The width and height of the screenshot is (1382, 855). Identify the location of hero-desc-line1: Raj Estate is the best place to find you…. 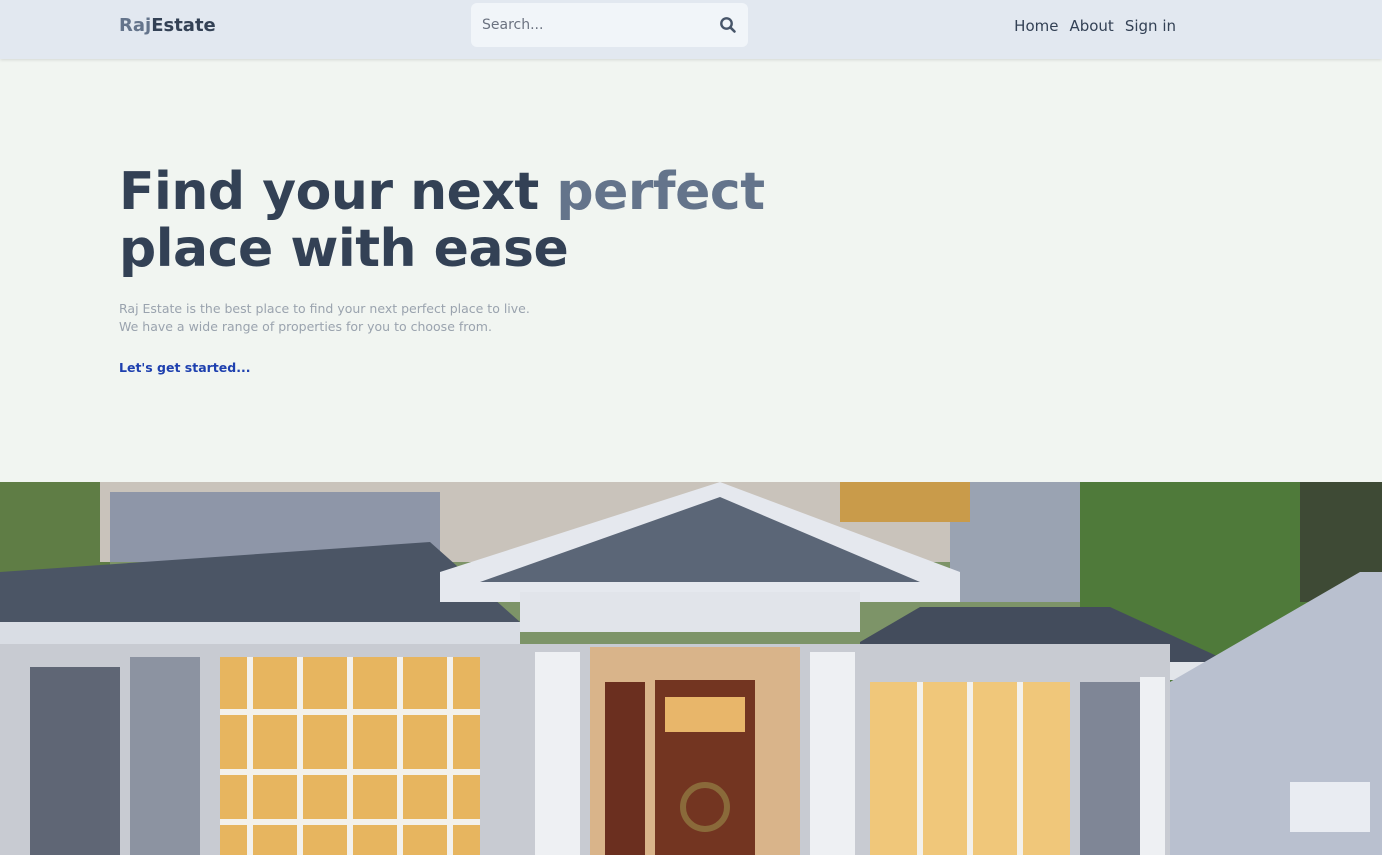
(324, 308).